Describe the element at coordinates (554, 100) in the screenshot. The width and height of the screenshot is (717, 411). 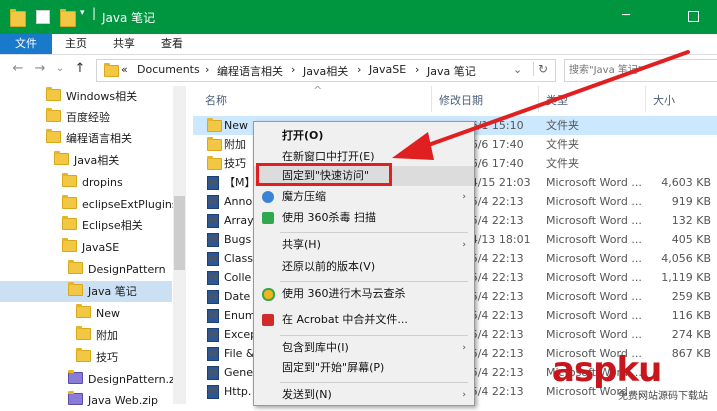
I see `arrow-shaft` at that location.